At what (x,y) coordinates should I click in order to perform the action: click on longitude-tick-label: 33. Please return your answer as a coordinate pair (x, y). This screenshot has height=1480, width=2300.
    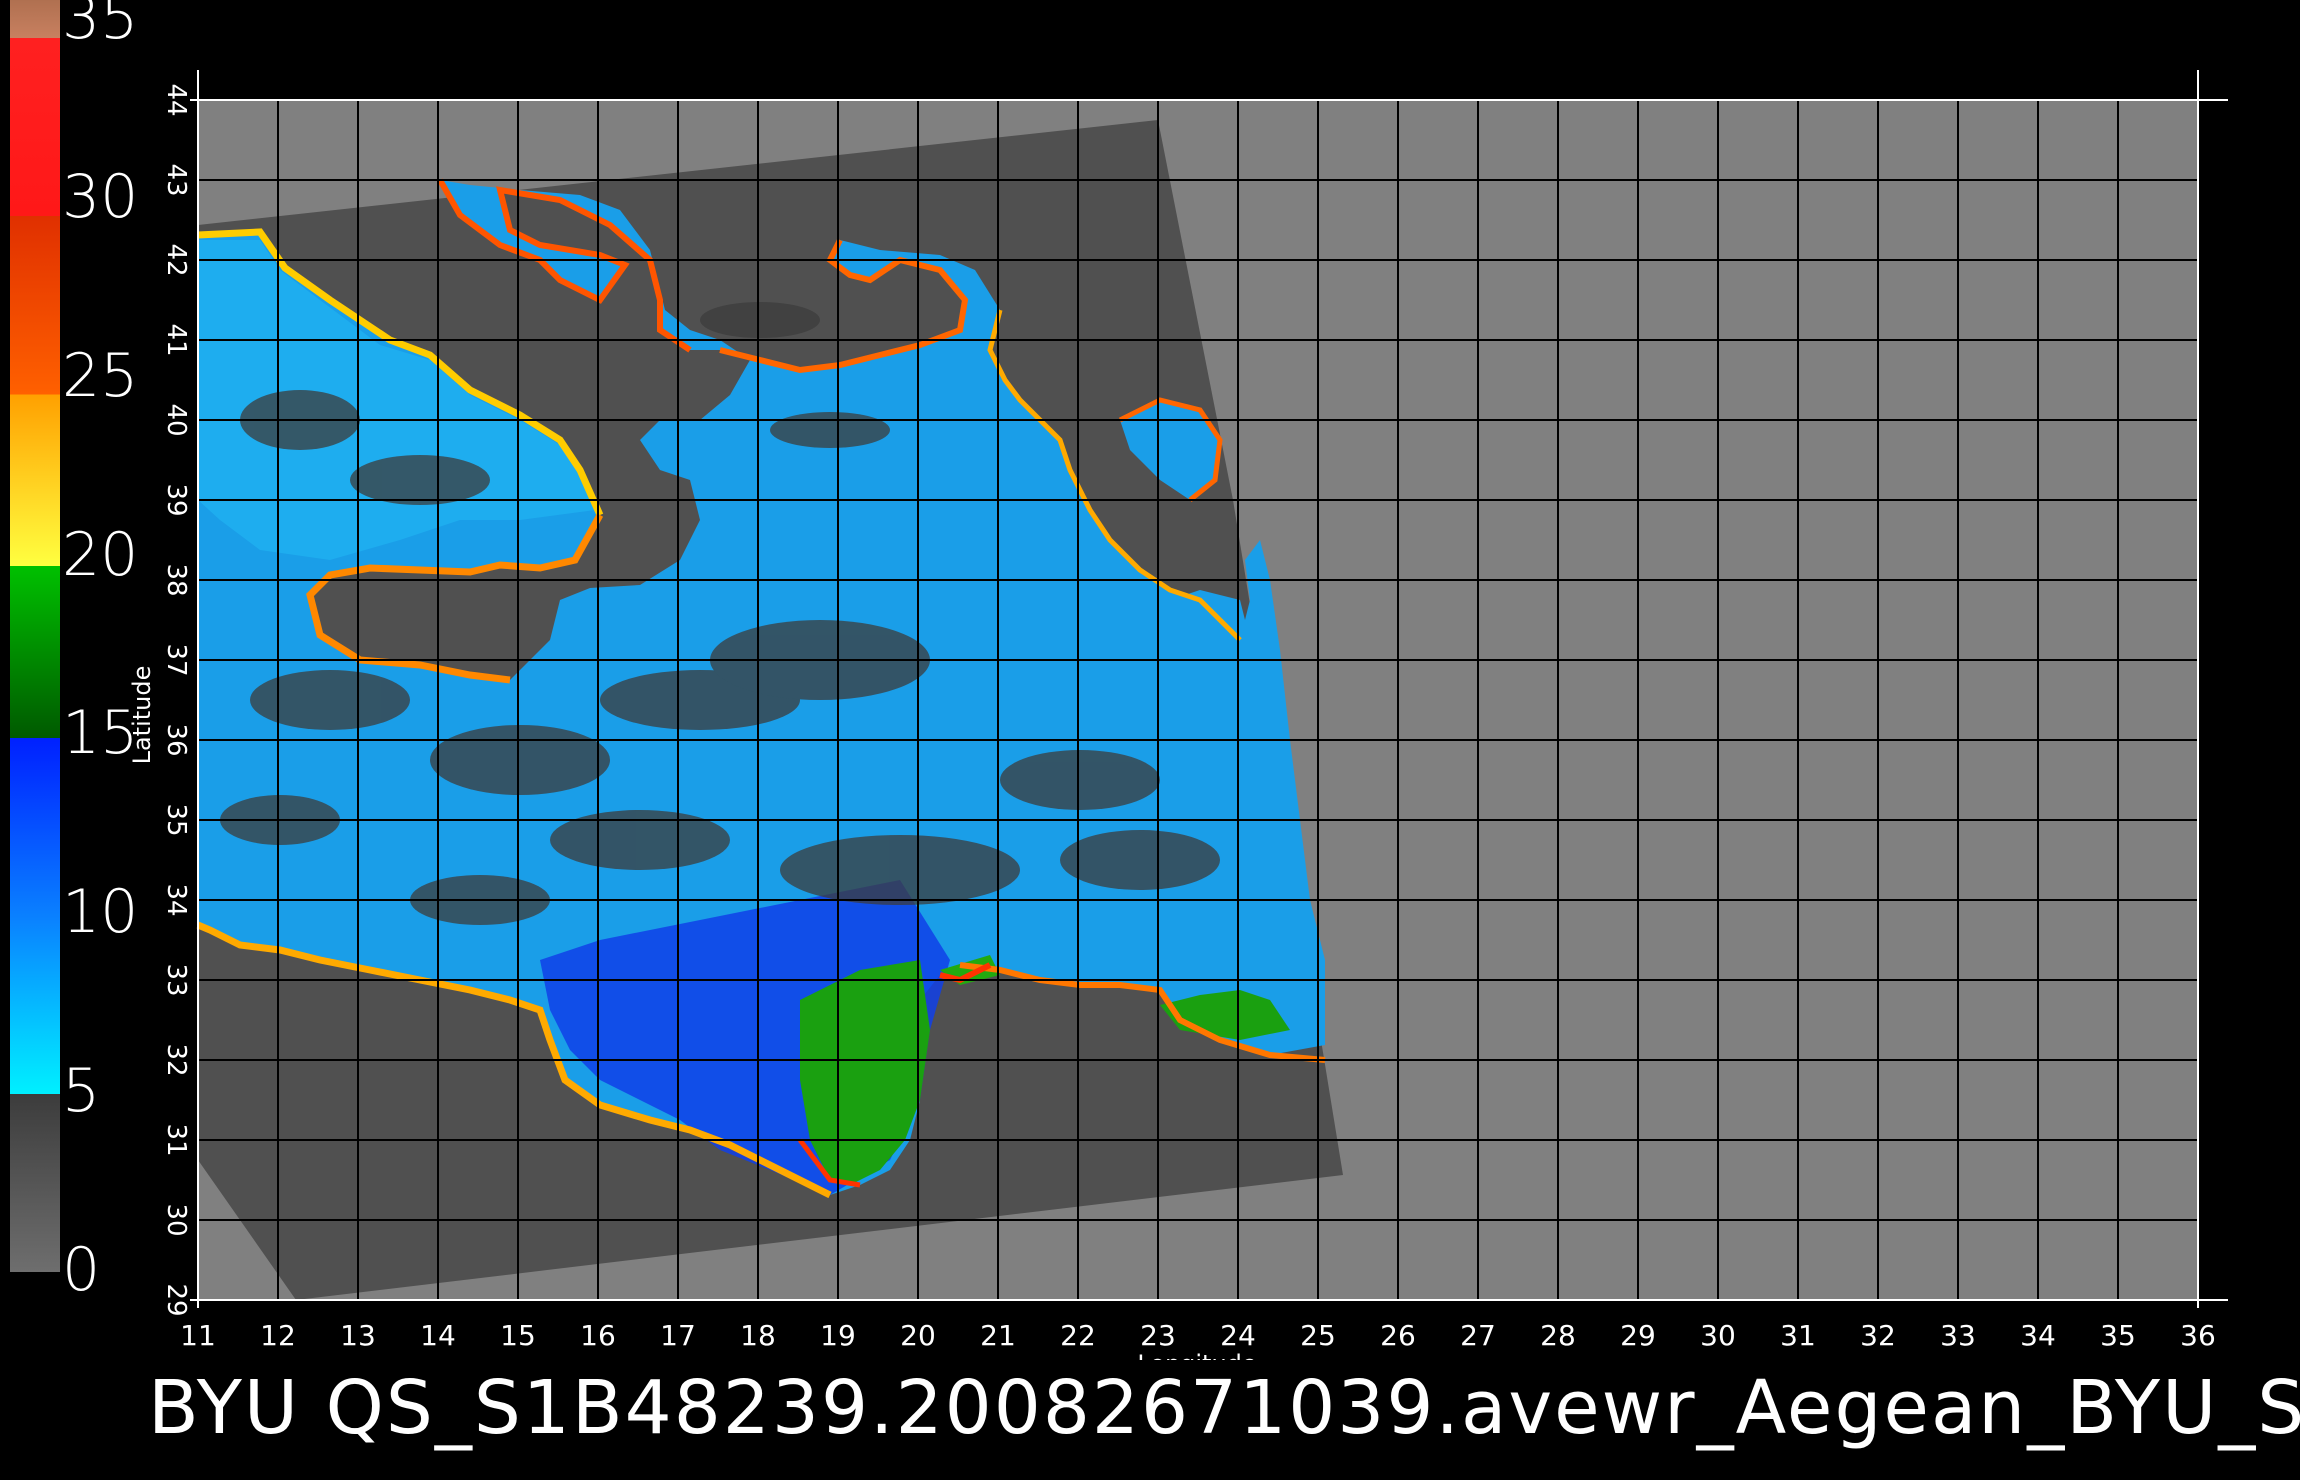
    Looking at the image, I should click on (1958, 1335).